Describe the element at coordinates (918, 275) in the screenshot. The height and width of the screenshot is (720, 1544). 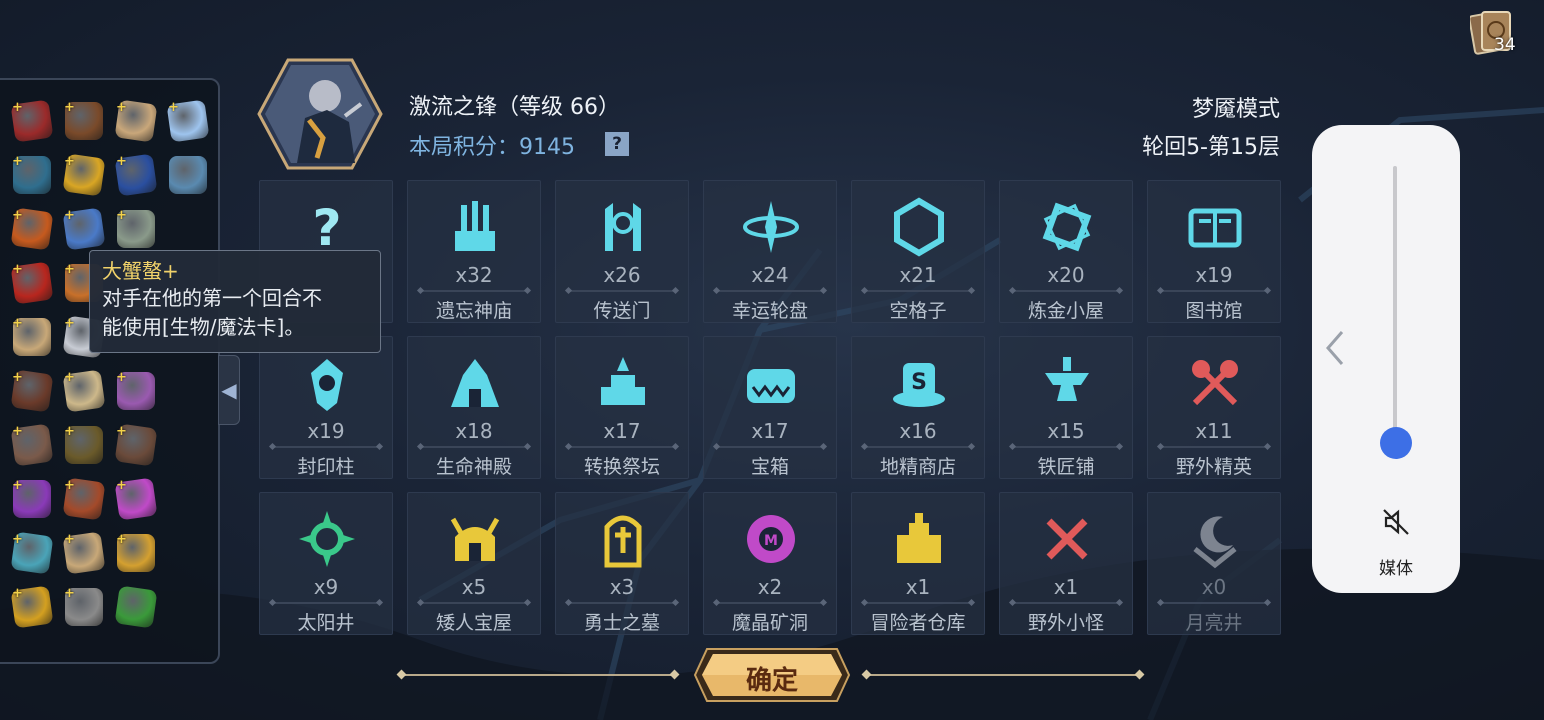
I see `room-count: x21` at that location.